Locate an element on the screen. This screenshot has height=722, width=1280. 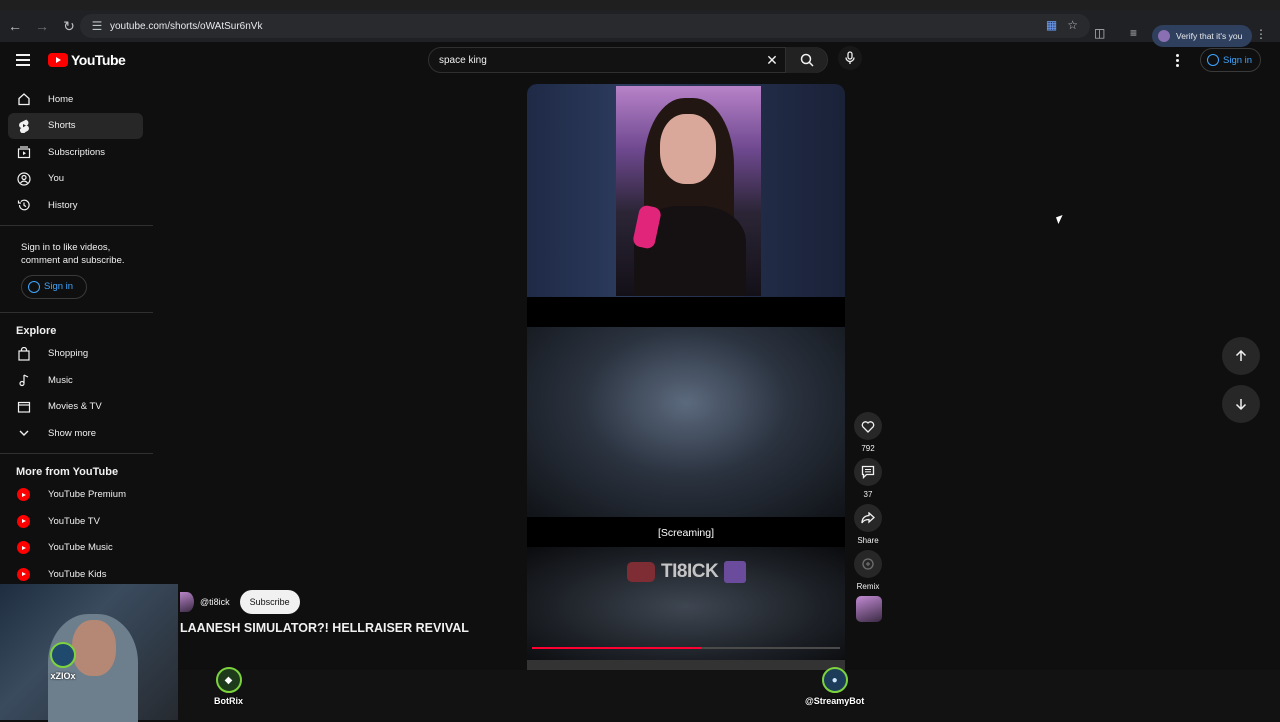
twitch-watermark-icon is located at coordinates (735, 572).